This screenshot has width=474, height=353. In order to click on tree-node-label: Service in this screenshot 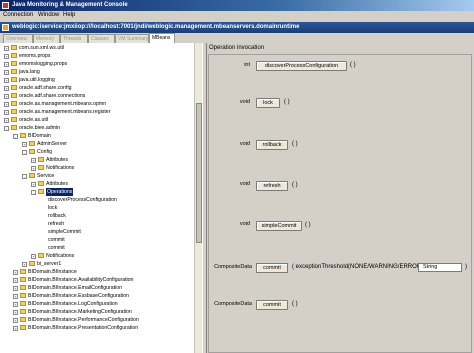, I will do `click(46, 176)`.